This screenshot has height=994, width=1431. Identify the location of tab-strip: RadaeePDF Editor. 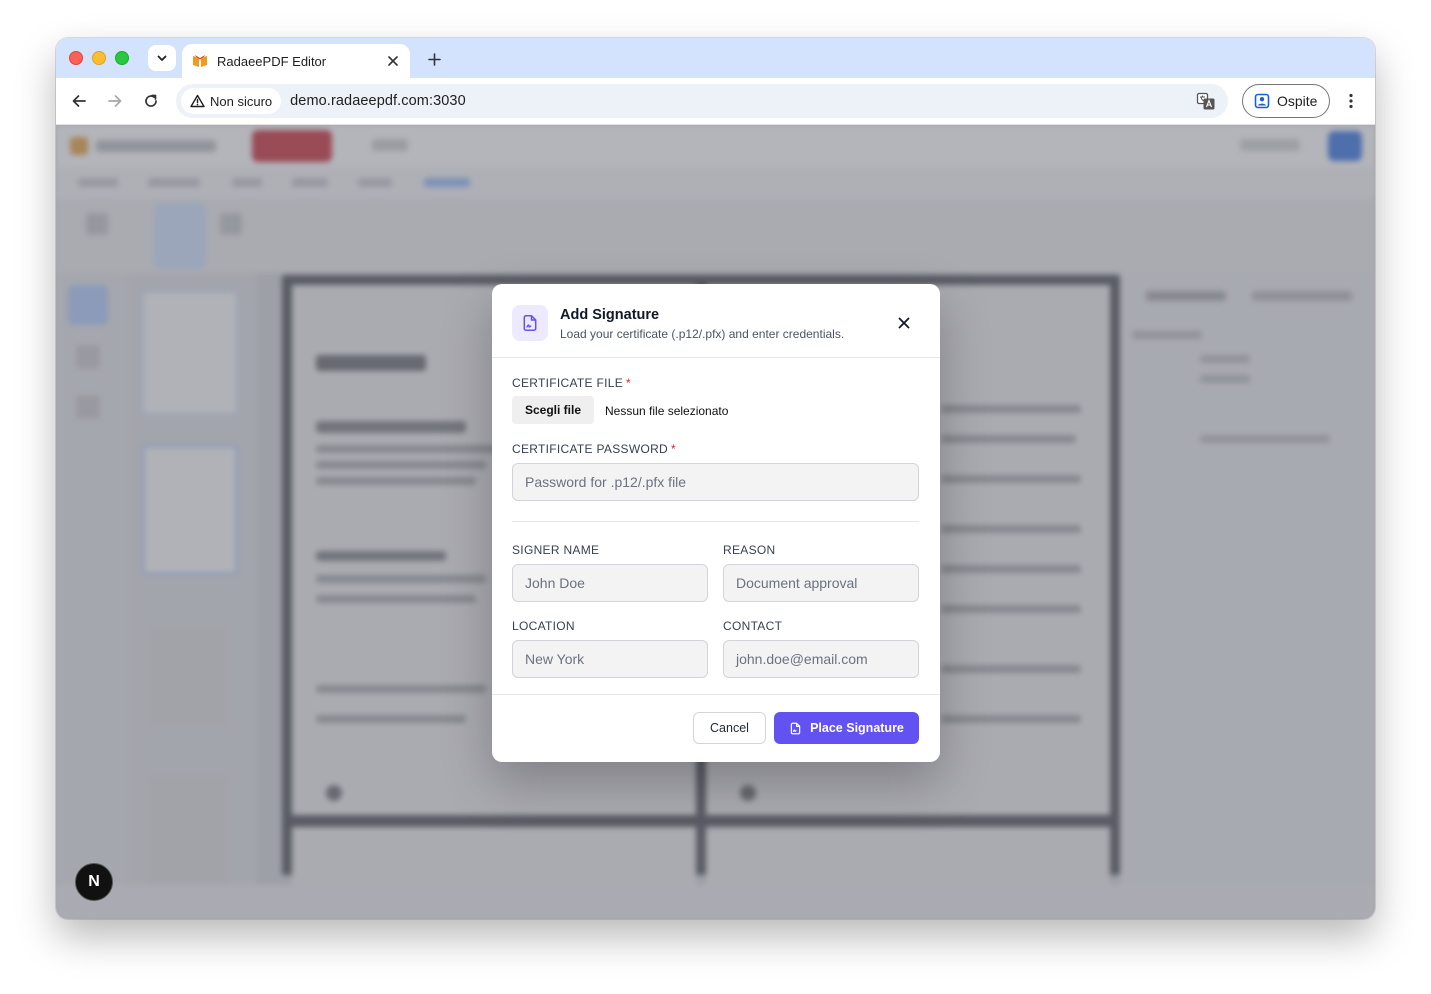
(715, 58).